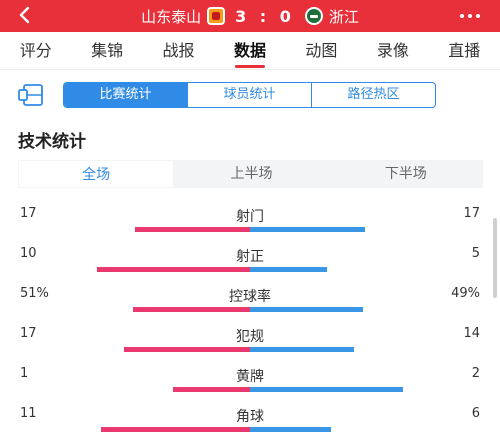 The width and height of the screenshot is (500, 440). What do you see at coordinates (125, 95) in the screenshot?
I see `segment-match-stats: 比赛统计` at bounding box center [125, 95].